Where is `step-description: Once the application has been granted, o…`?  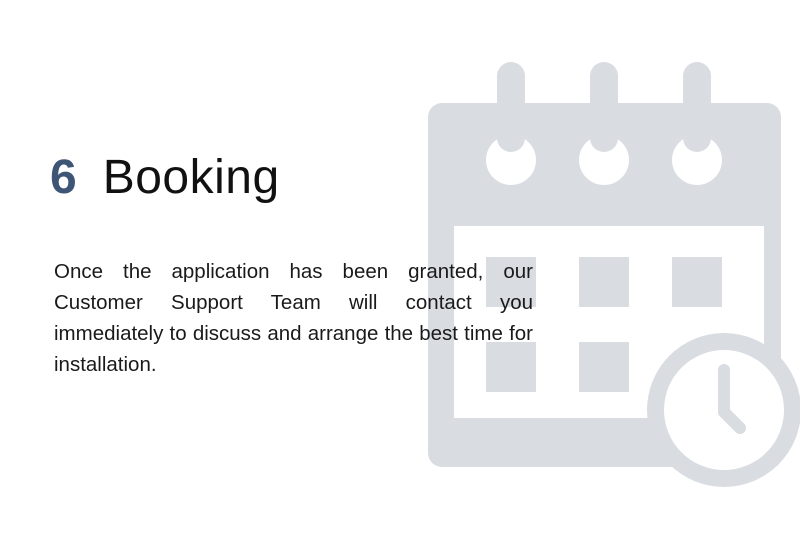
step-description: Once the application has been granted, o… is located at coordinates (293, 318).